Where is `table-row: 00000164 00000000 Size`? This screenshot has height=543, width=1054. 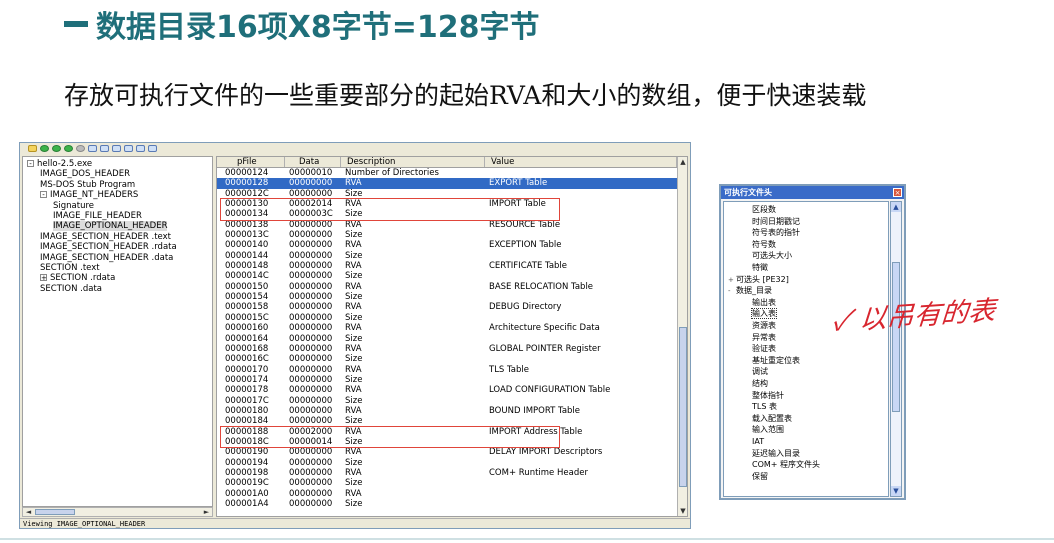 table-row: 00000164 00000000 Size is located at coordinates (447, 339).